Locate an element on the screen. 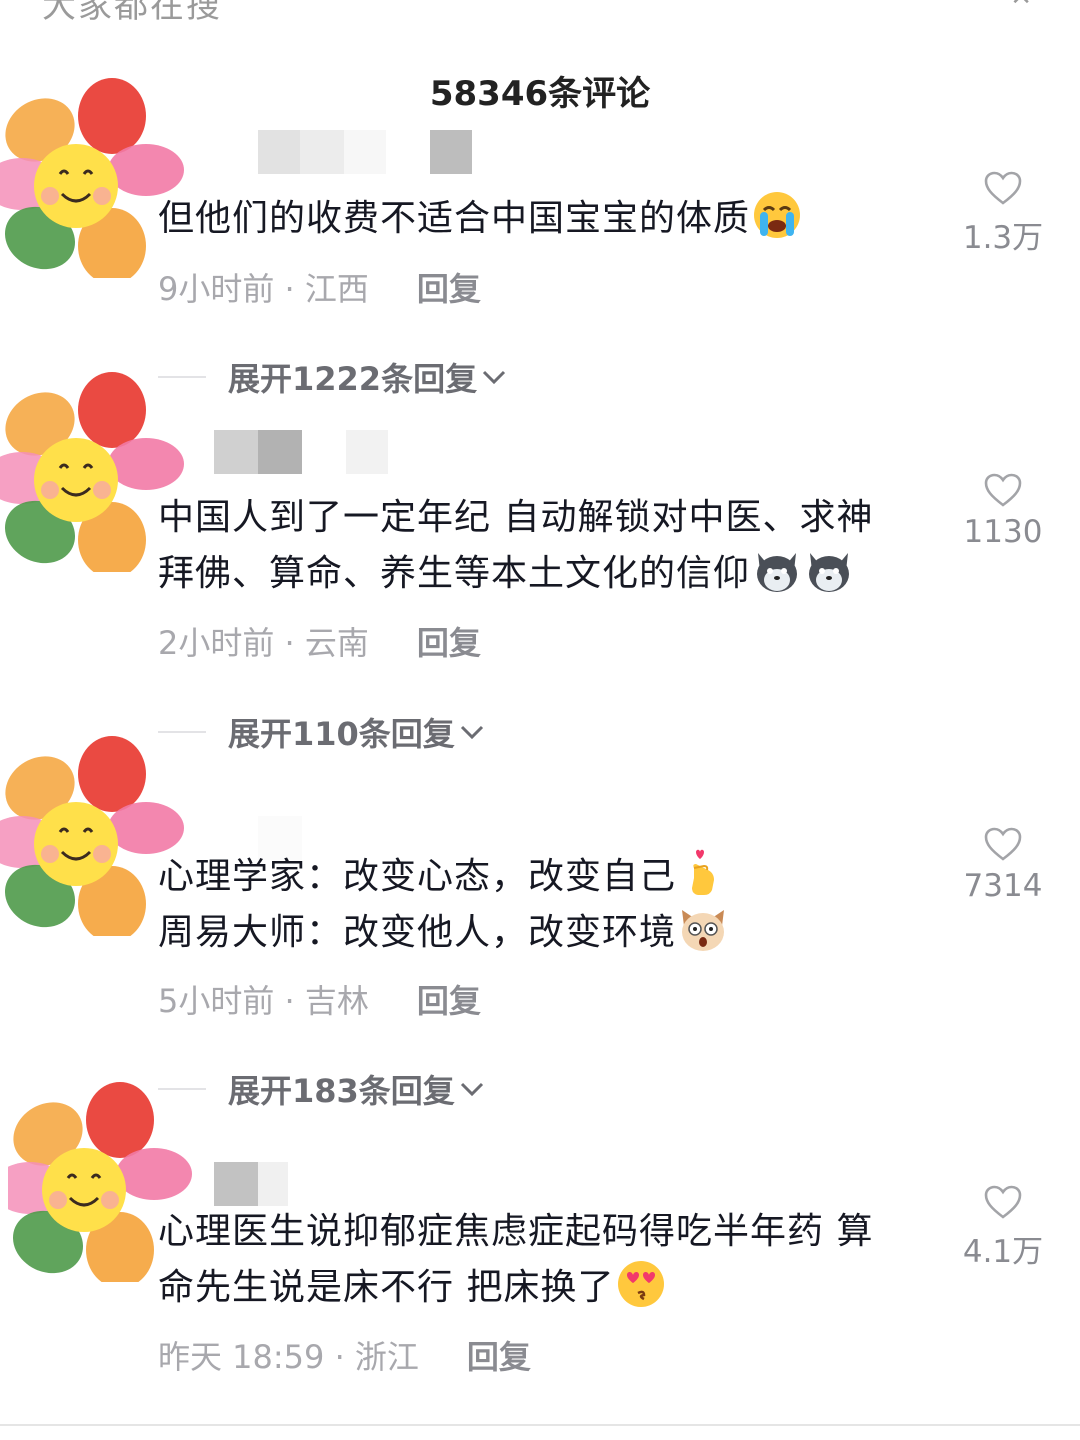 The height and width of the screenshot is (1440, 1080). expand-replies-button: 展开1222条回复 is located at coordinates (332, 377).